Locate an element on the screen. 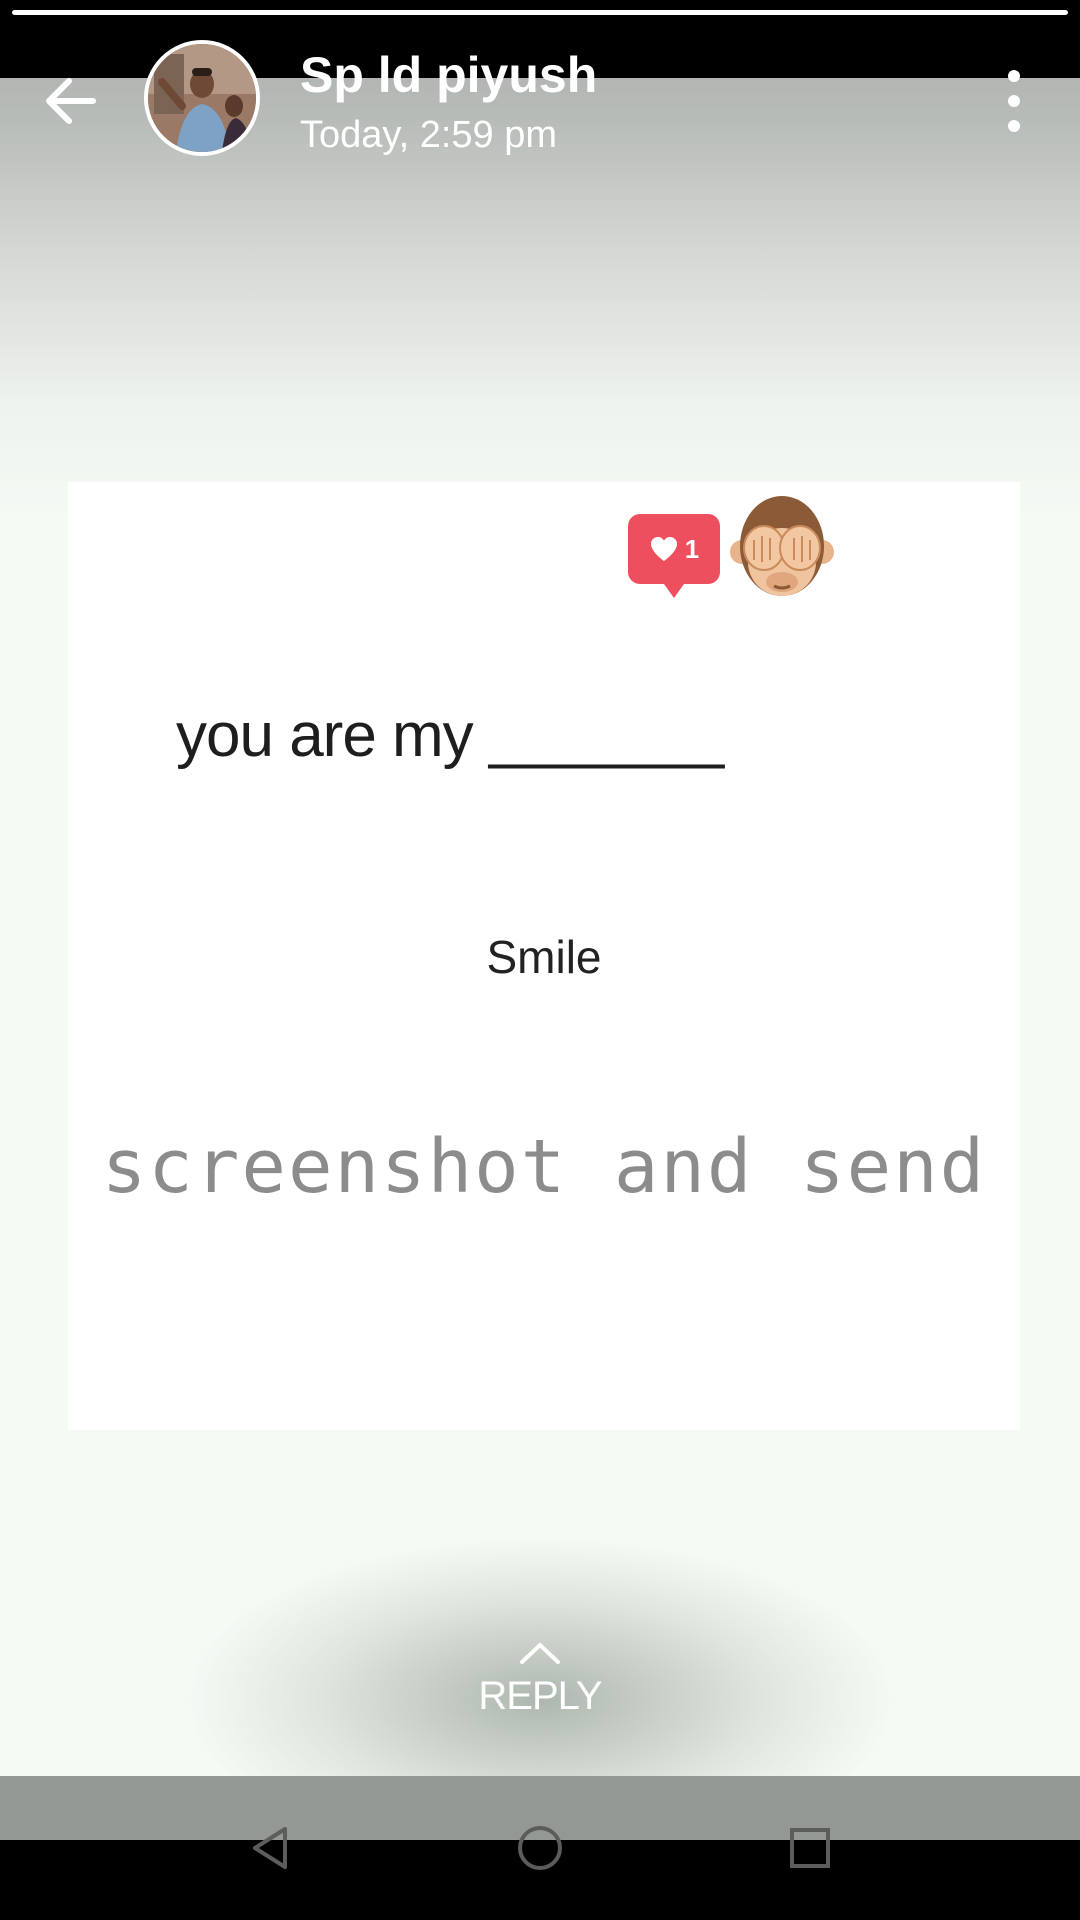  reply-label: REPLY is located at coordinates (540, 1696).